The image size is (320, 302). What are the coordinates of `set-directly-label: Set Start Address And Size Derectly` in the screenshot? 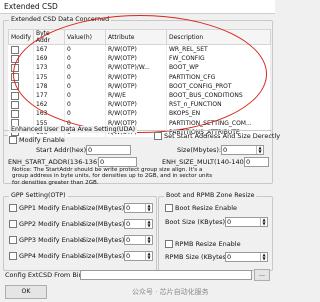 It's located at (217, 136).